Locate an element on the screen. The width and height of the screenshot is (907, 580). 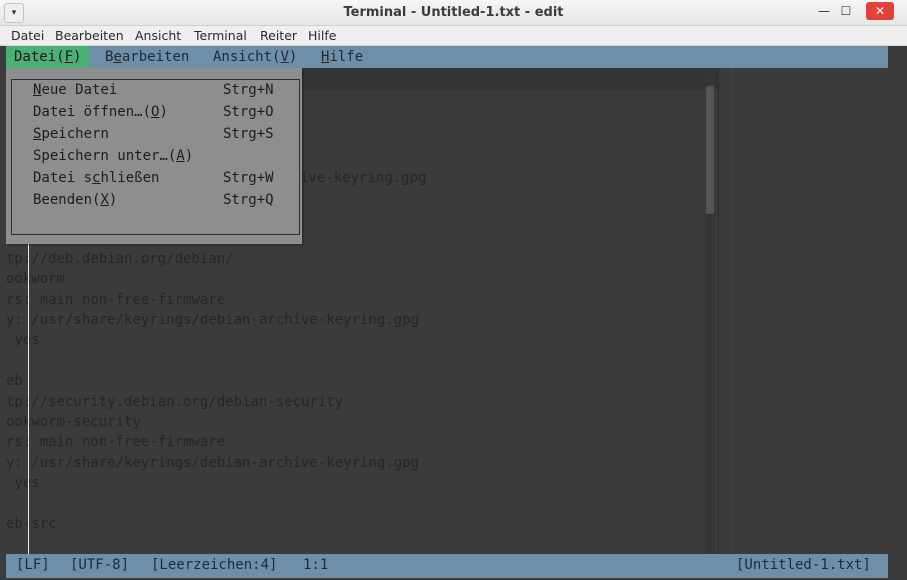
menu-hilfe: Hilfe is located at coordinates (322, 35).